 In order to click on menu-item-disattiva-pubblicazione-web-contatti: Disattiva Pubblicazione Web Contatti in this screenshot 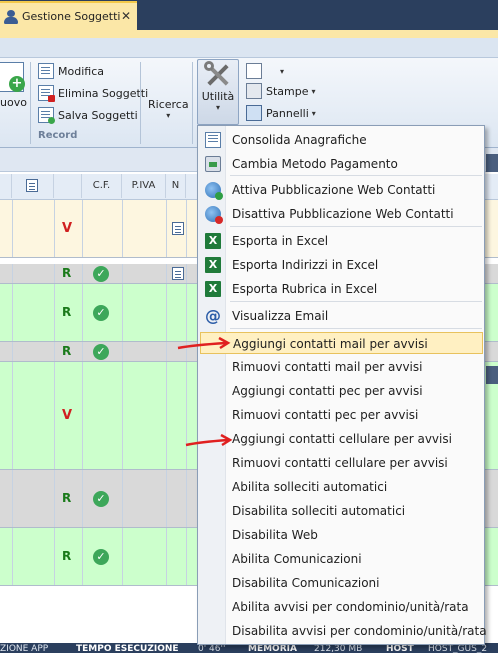, I will do `click(341, 214)`.